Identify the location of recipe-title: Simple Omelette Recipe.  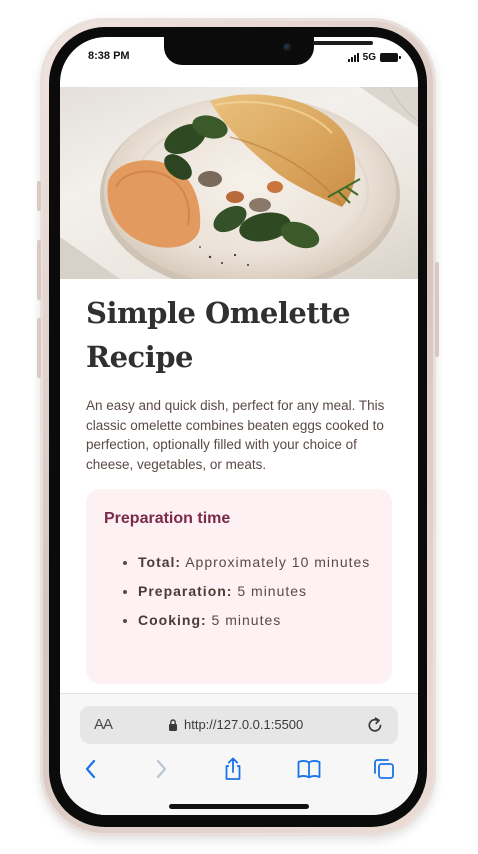
(218, 335).